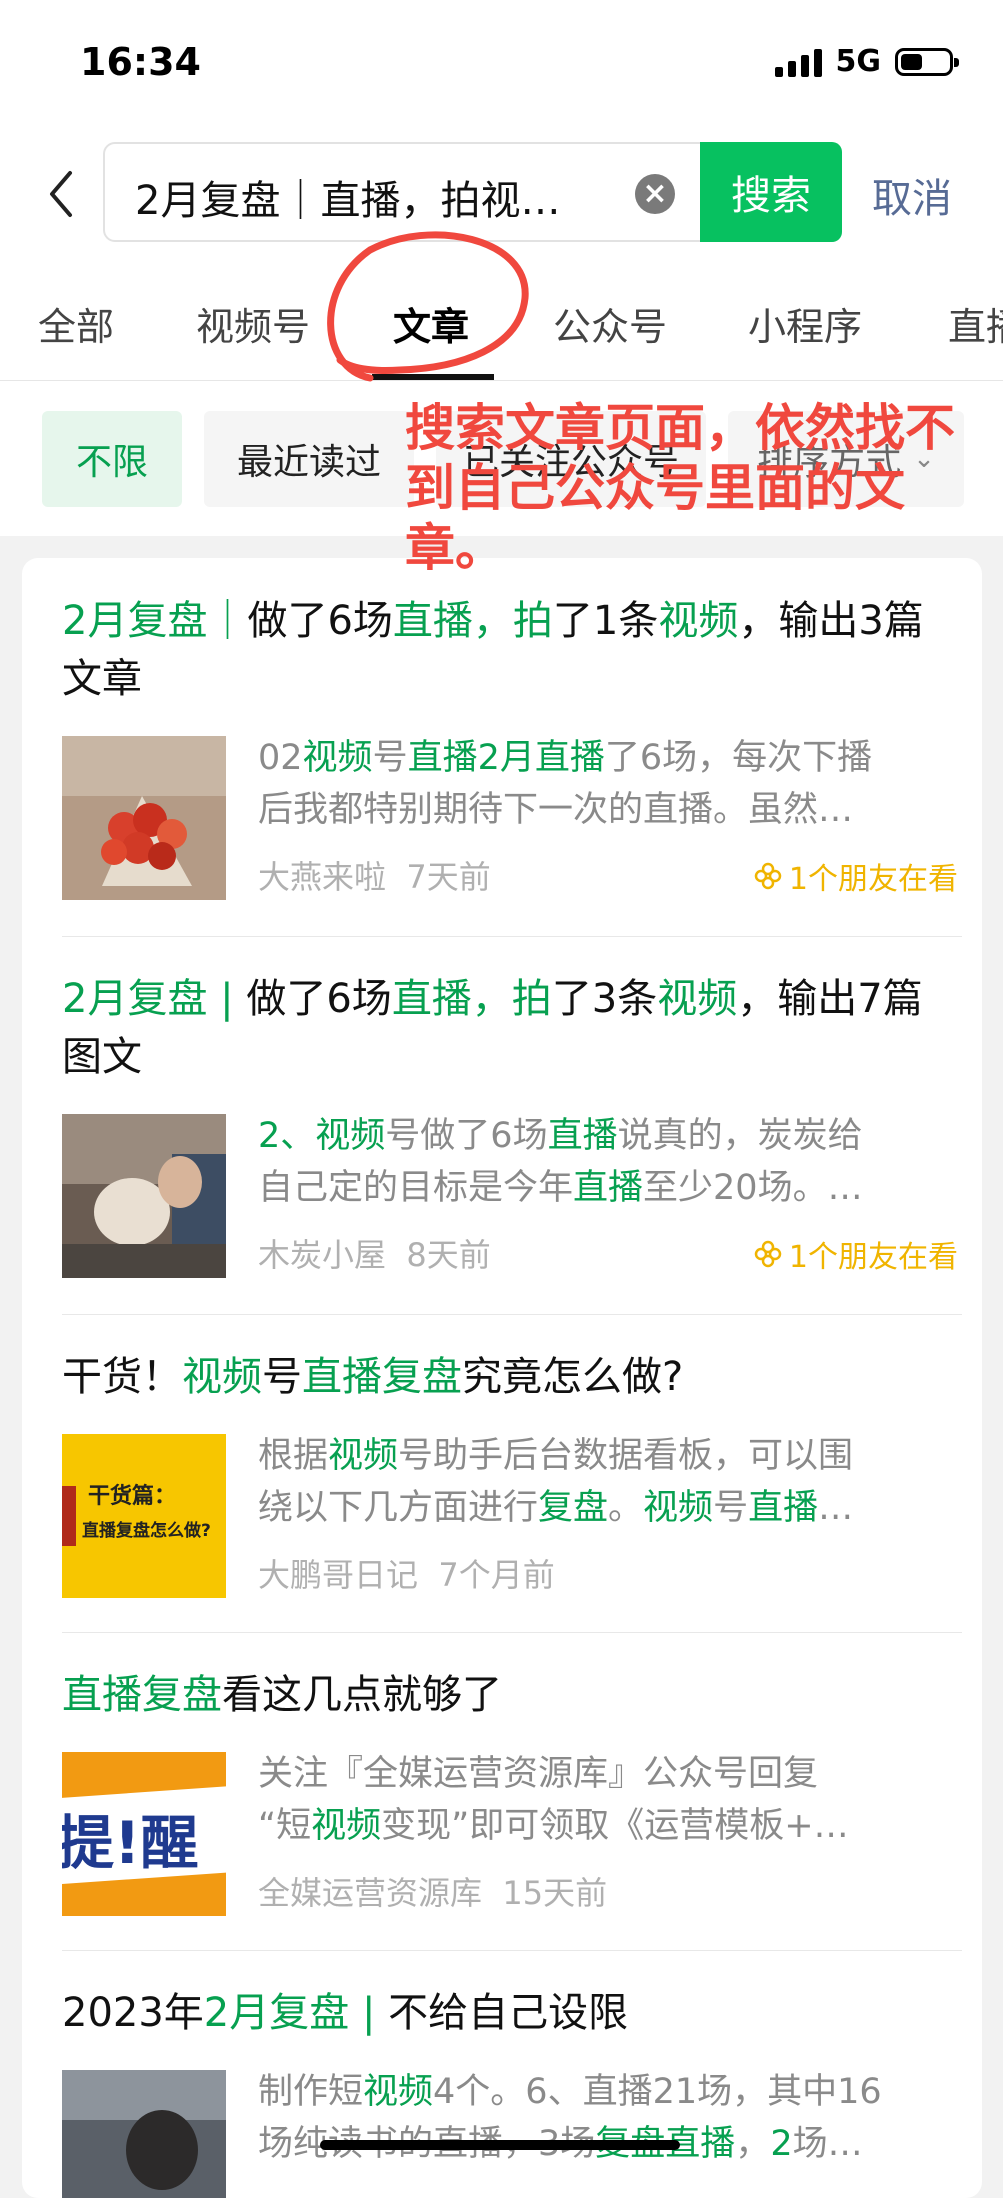 This screenshot has height=2198, width=1003. I want to click on thumb-text: 提!醒, so click(130, 1843).